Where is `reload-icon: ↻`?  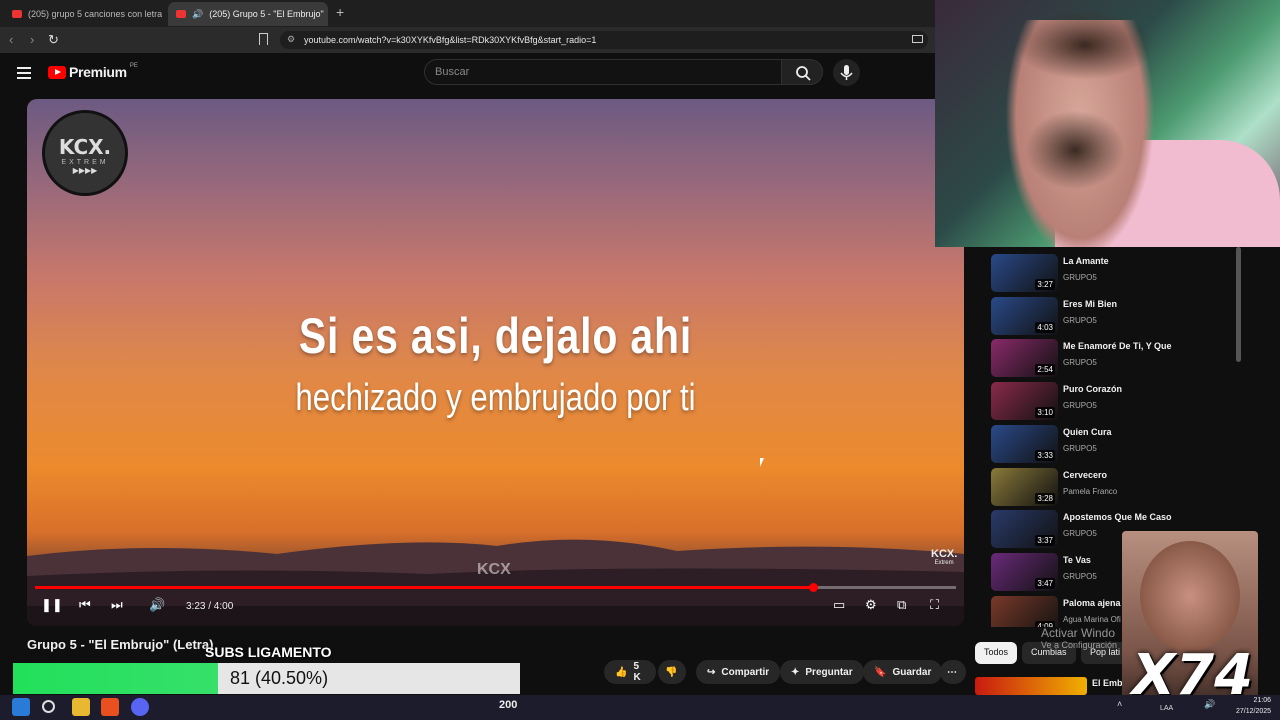 reload-icon: ↻ is located at coordinates (53, 40).